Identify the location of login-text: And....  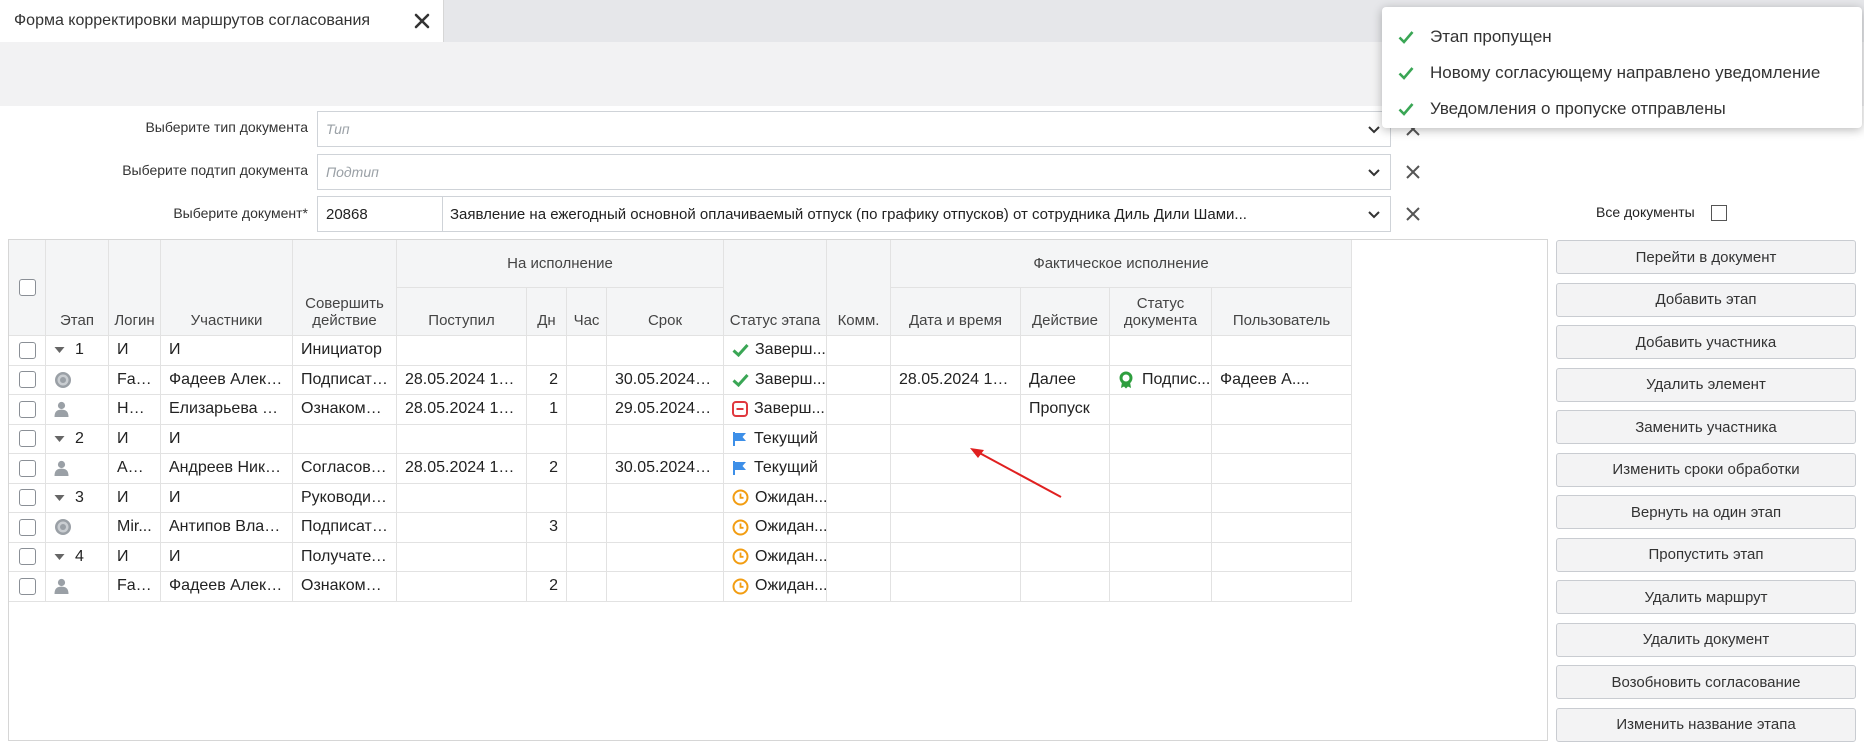
(134, 468).